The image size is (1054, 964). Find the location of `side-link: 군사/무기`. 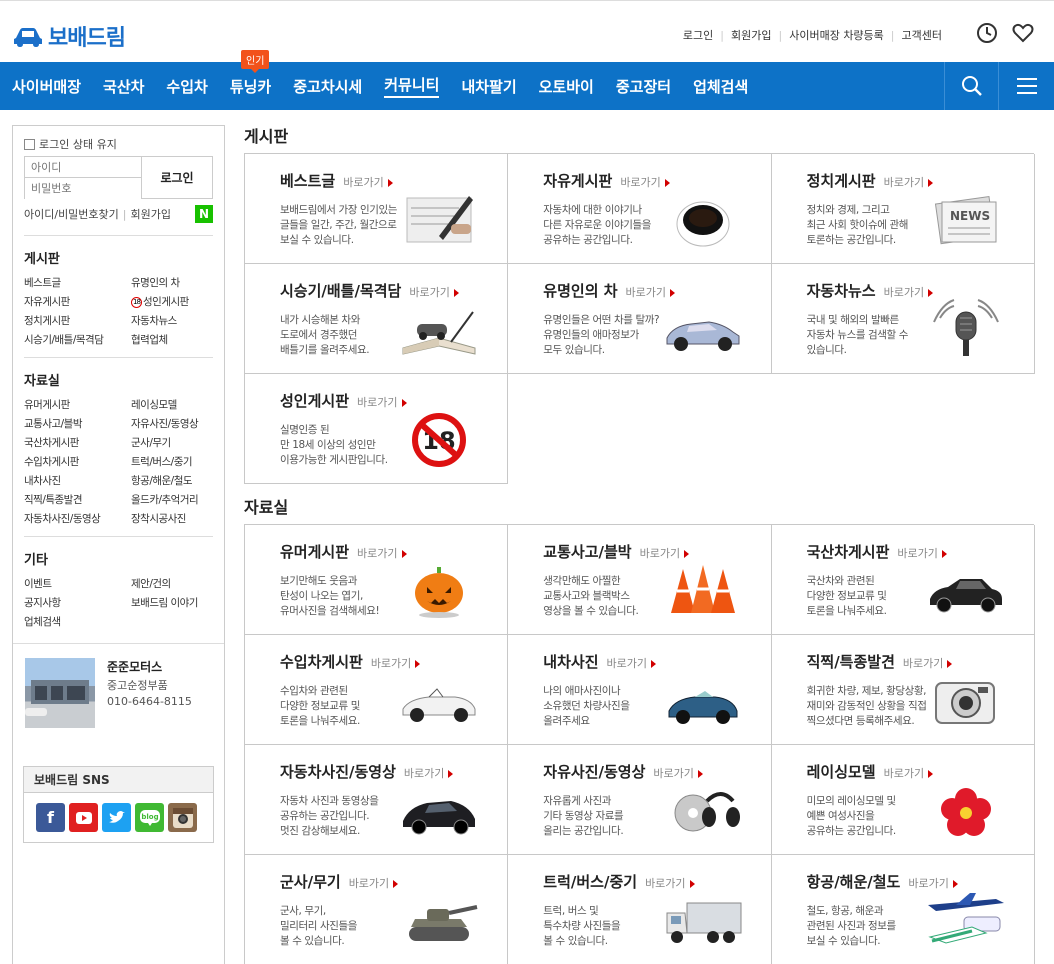

side-link: 군사/무기 is located at coordinates (171, 442).